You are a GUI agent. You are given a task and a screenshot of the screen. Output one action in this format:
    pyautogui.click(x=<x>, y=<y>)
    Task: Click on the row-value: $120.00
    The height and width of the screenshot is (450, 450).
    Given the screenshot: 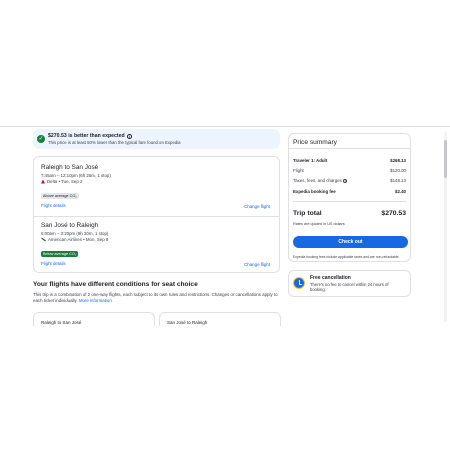 What is the action you would take?
    pyautogui.click(x=398, y=170)
    